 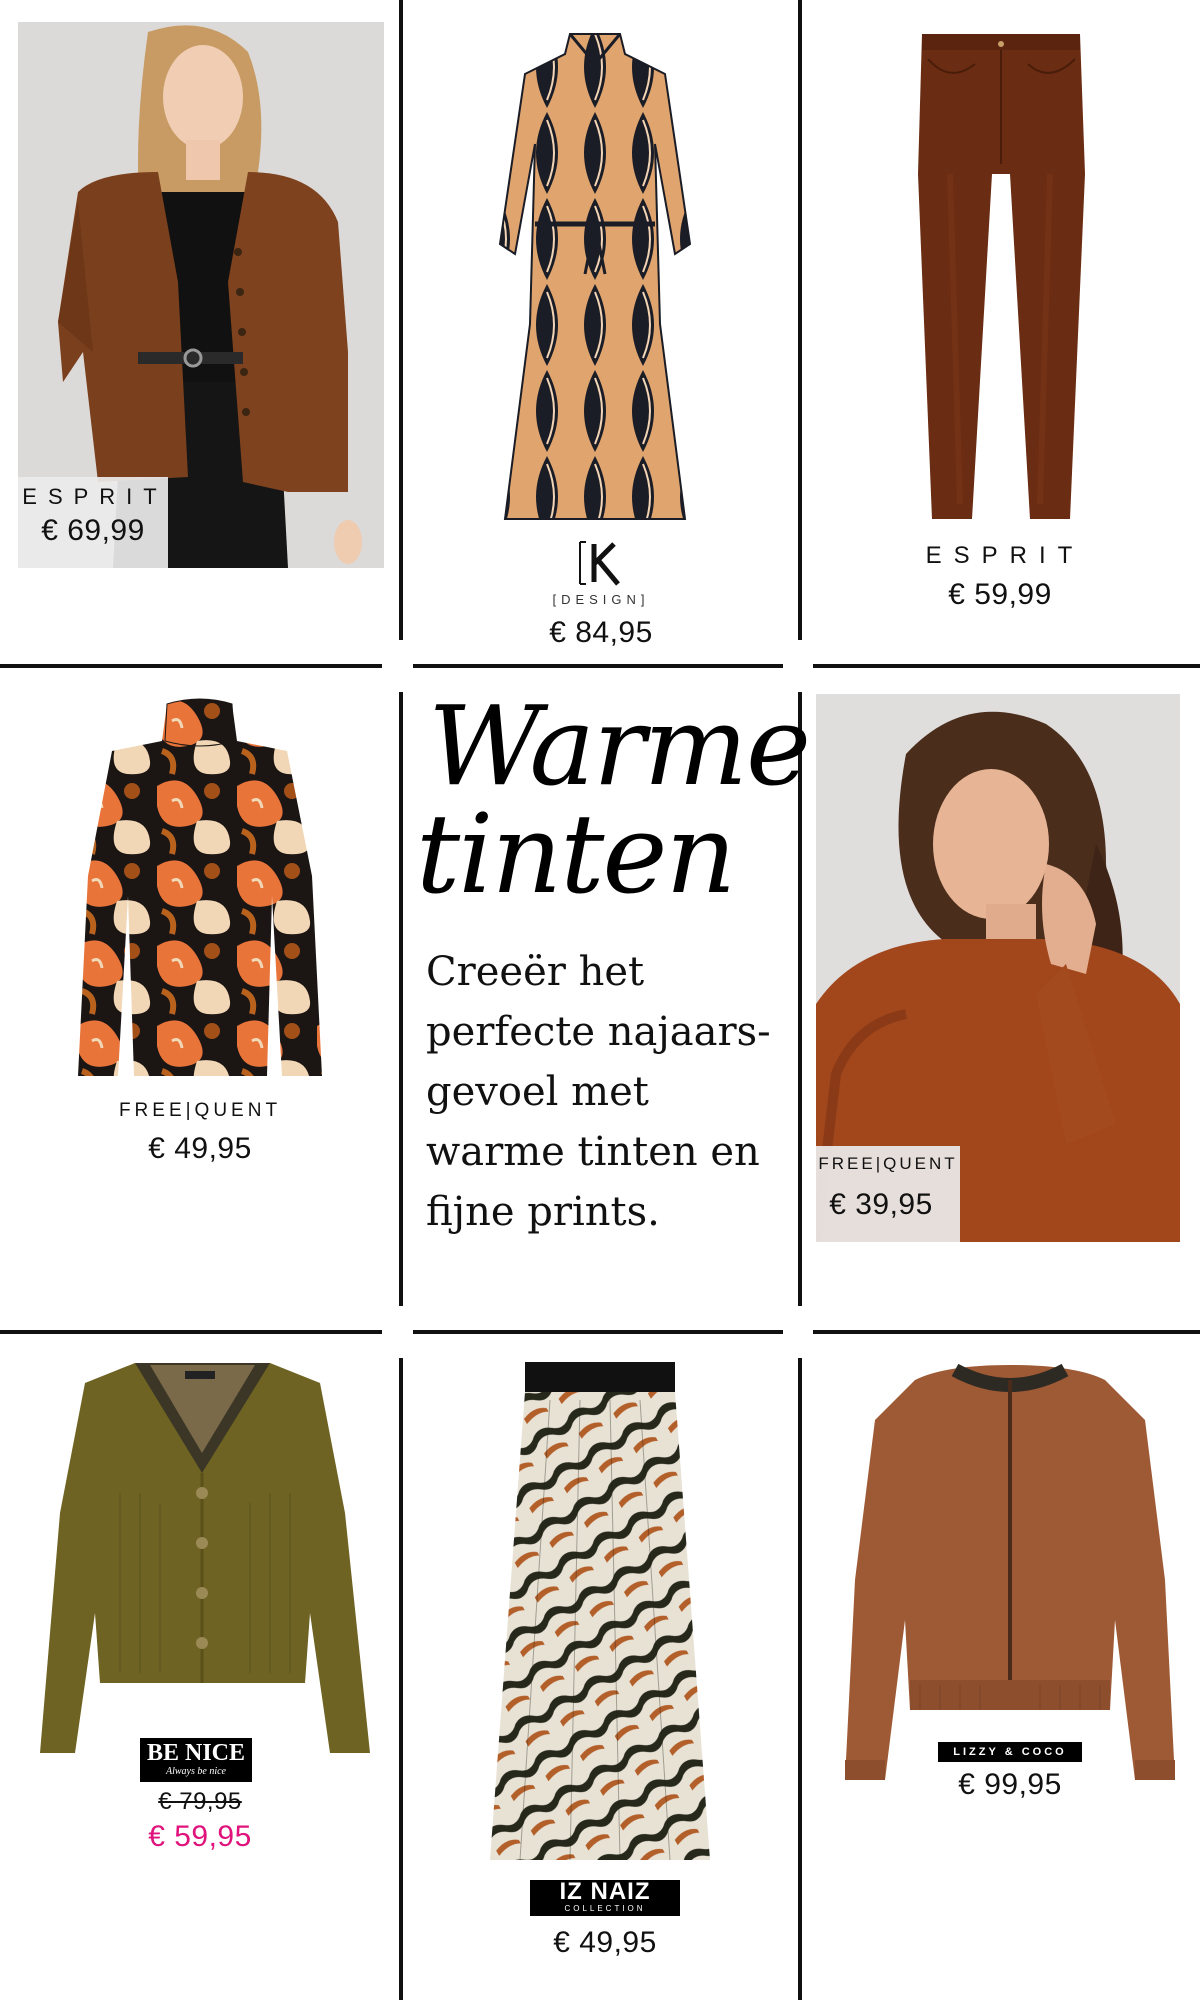 I want to click on sale-price-label: € 59,95, so click(x=200, y=1836).